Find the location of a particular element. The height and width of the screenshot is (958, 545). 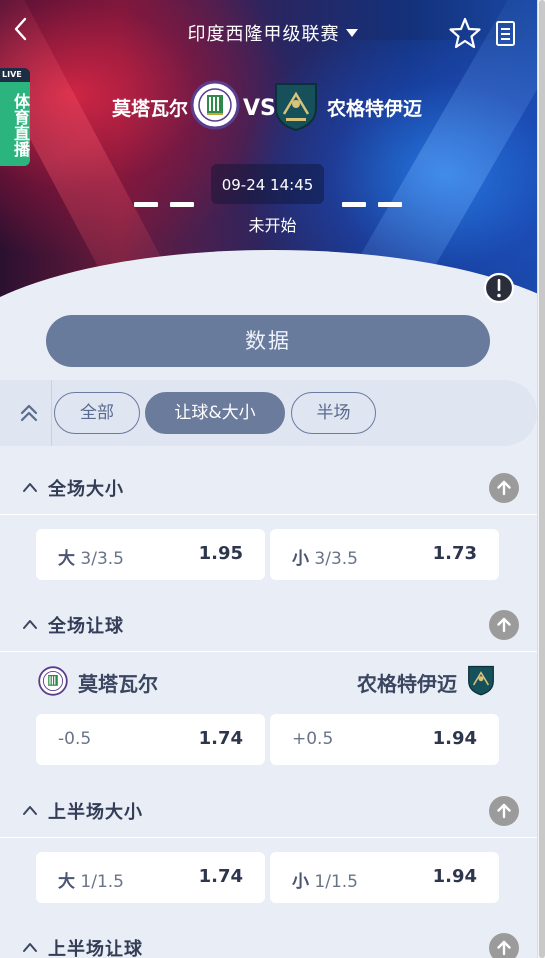

odds-value: 1.95 is located at coordinates (220, 553).